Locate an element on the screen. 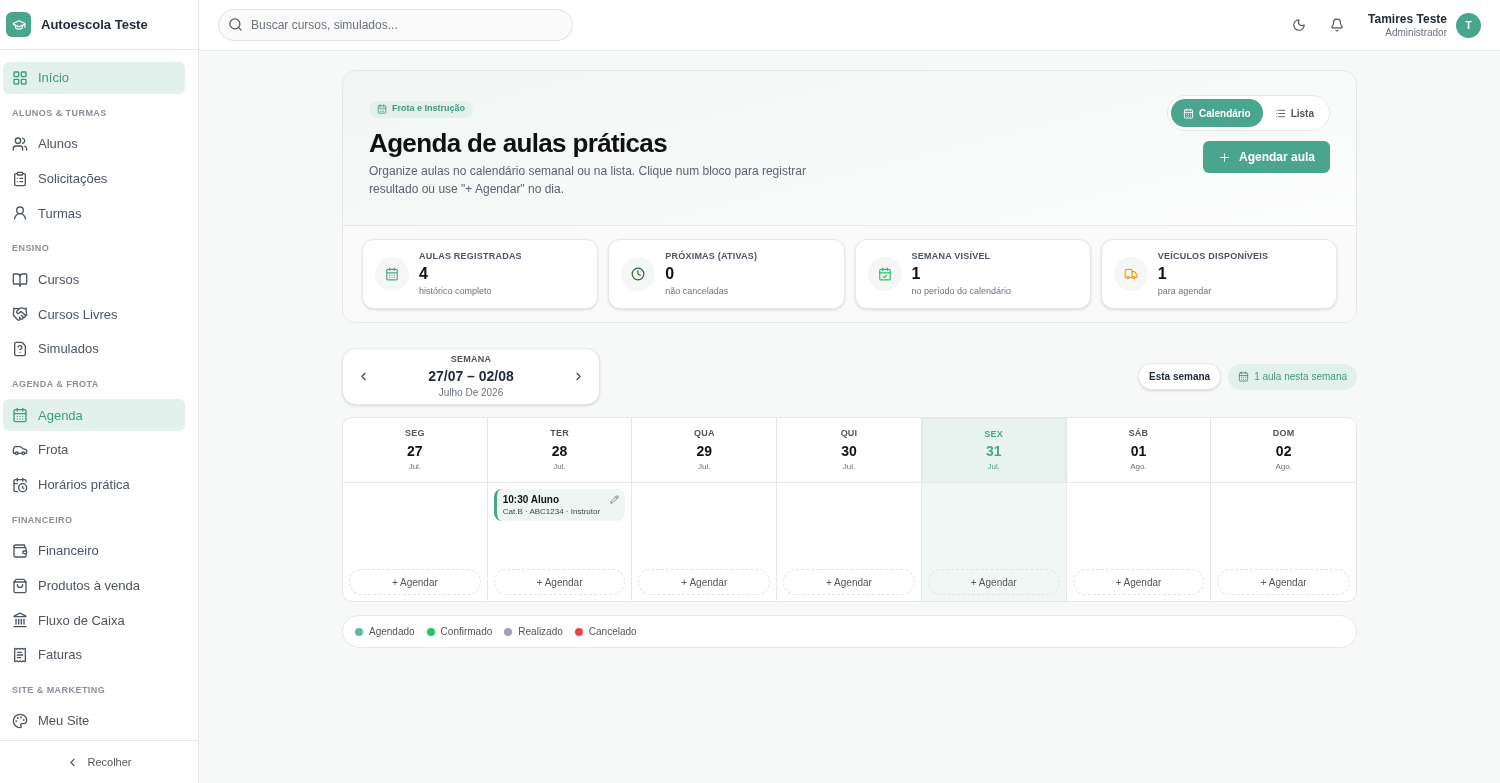 This screenshot has height=783, width=1500. day-number: 28 is located at coordinates (559, 451).